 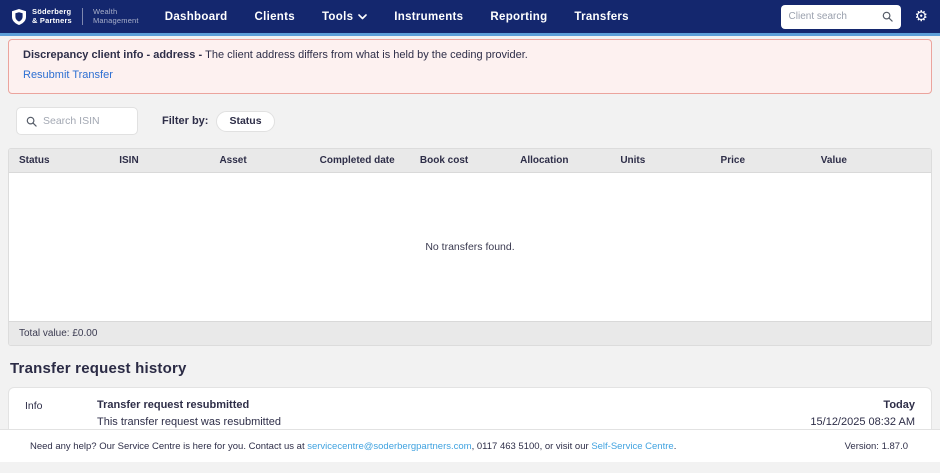 I want to click on nav-item-label: Clients, so click(x=274, y=16).